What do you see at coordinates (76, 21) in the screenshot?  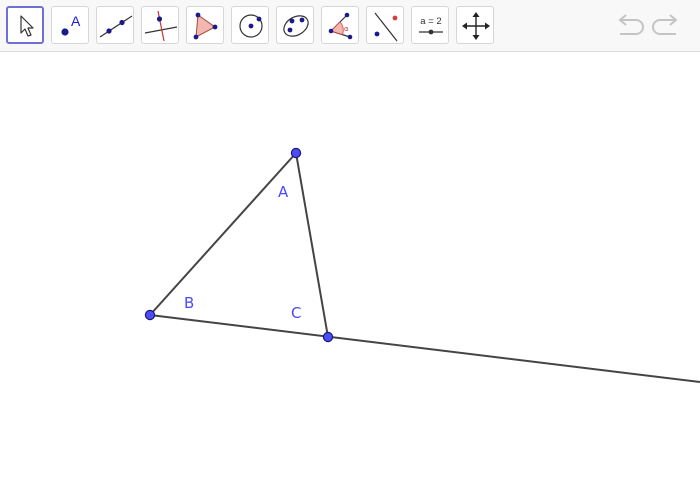 I see `svg-text: A` at bounding box center [76, 21].